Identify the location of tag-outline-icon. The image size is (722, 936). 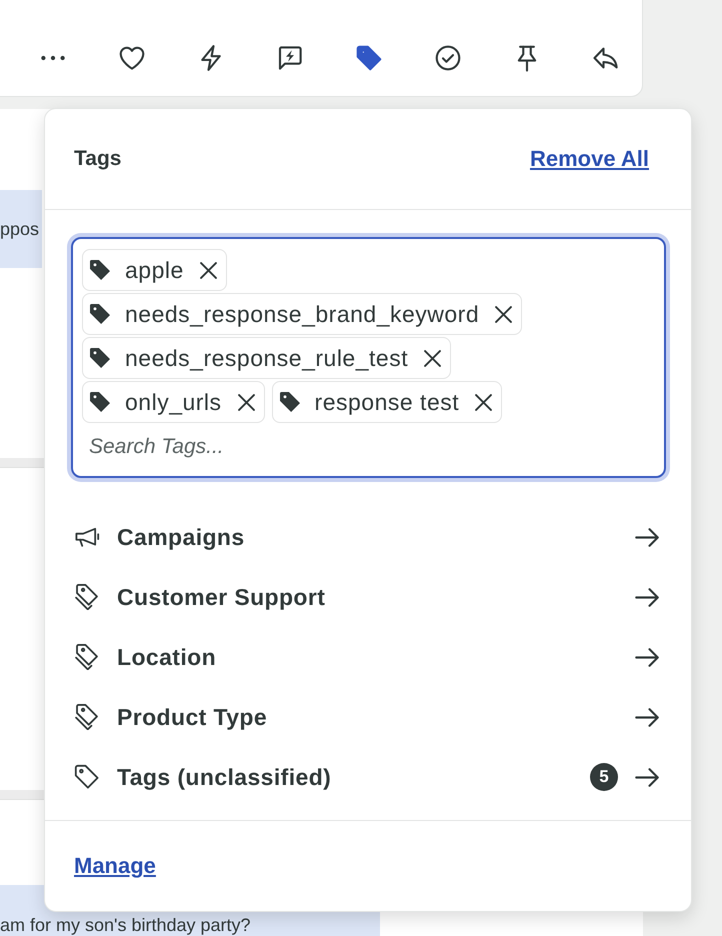
(87, 777).